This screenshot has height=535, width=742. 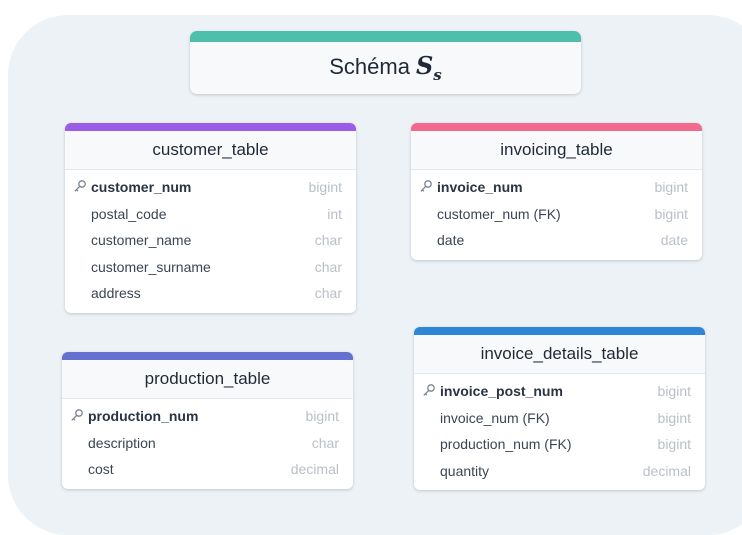 What do you see at coordinates (465, 470) in the screenshot?
I see `column-name: quantity` at bounding box center [465, 470].